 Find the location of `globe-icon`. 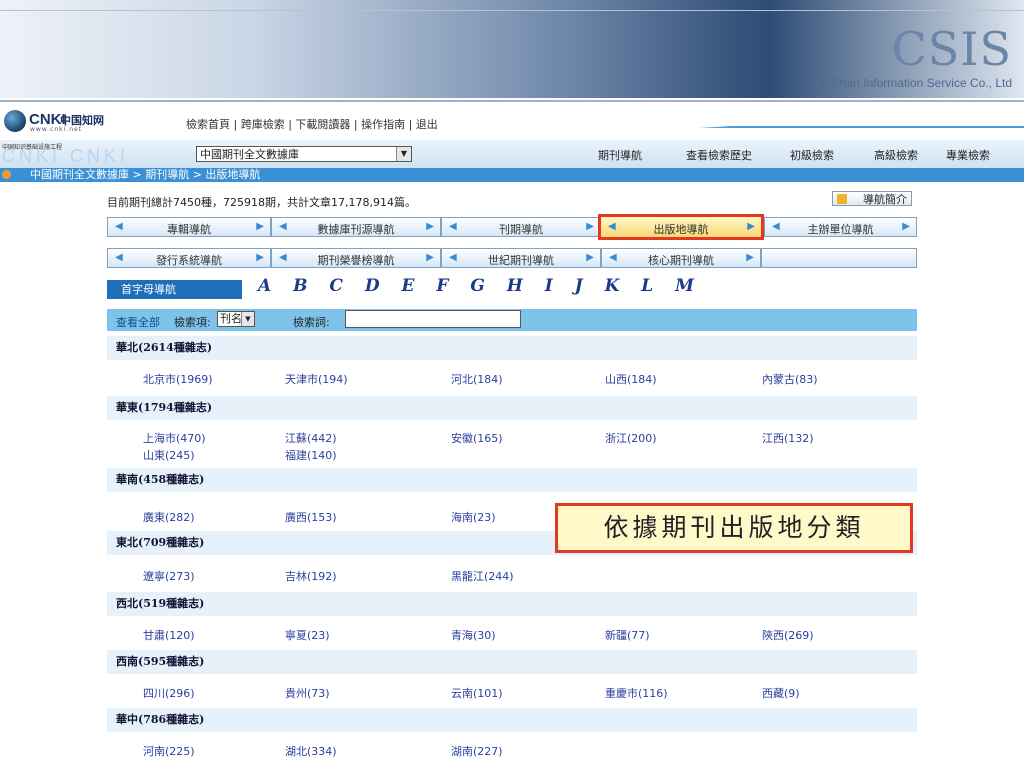

globe-icon is located at coordinates (15, 121).